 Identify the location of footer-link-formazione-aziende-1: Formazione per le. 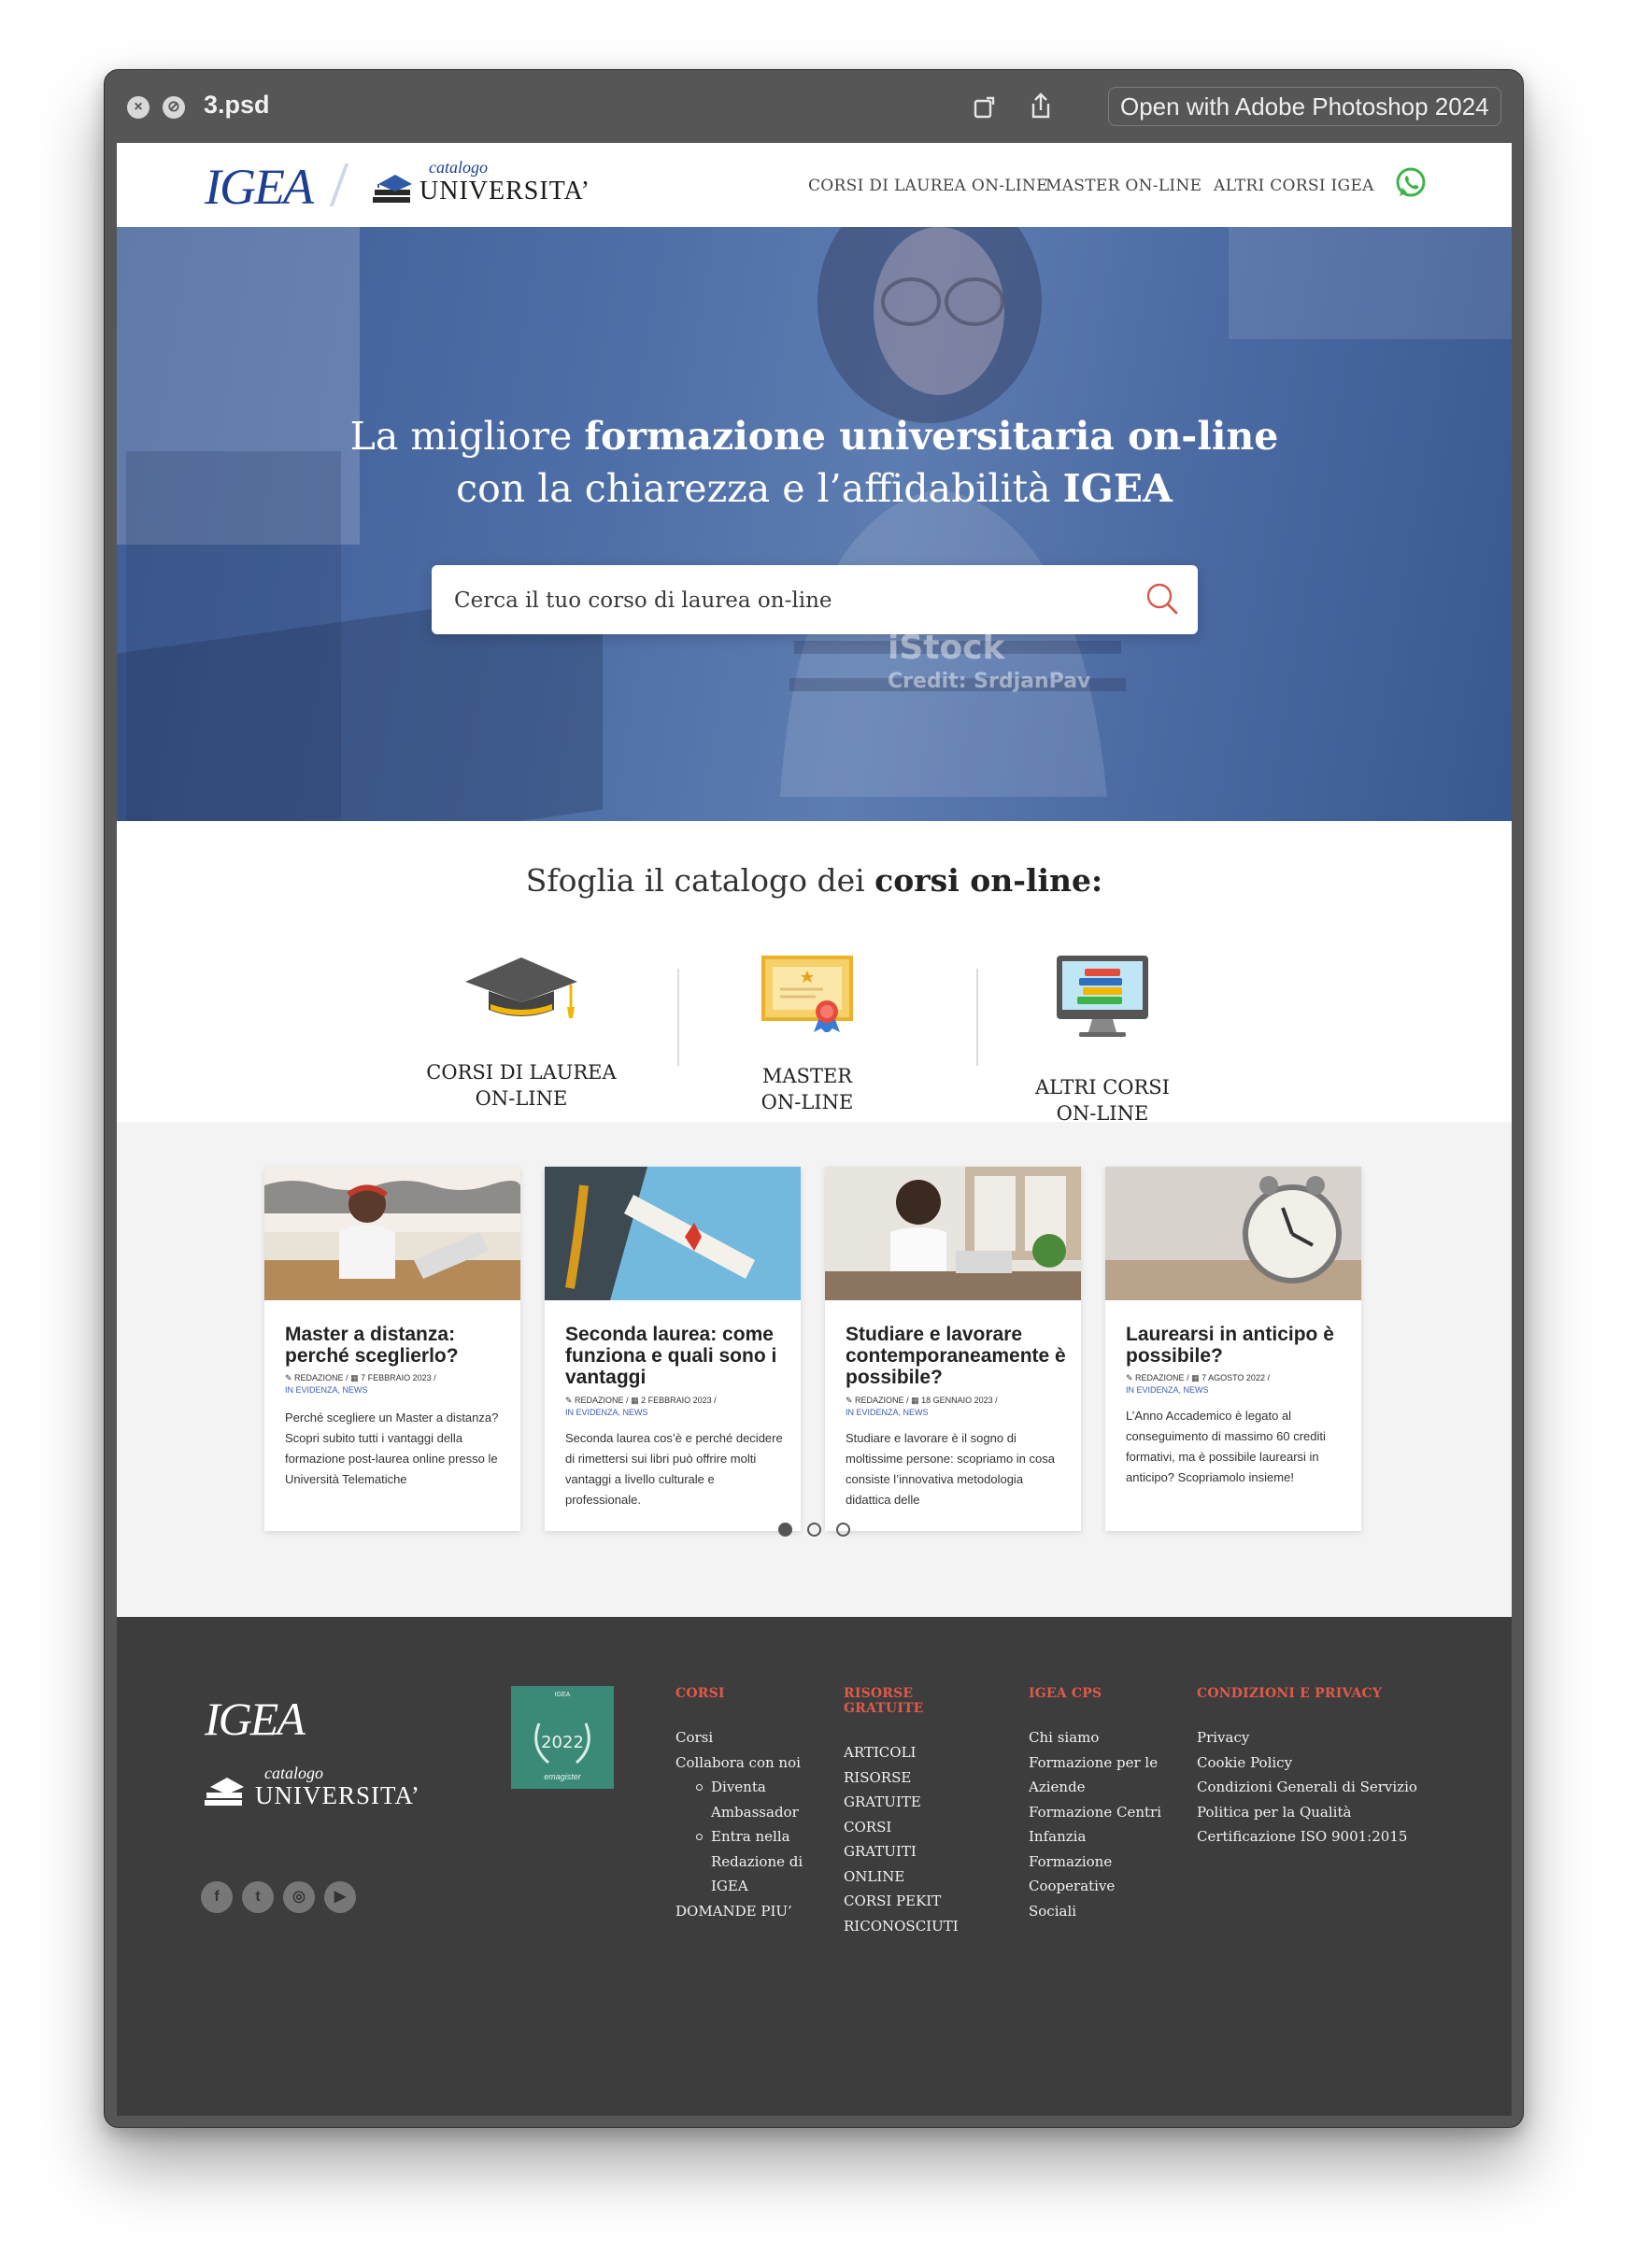
(1099, 1763).